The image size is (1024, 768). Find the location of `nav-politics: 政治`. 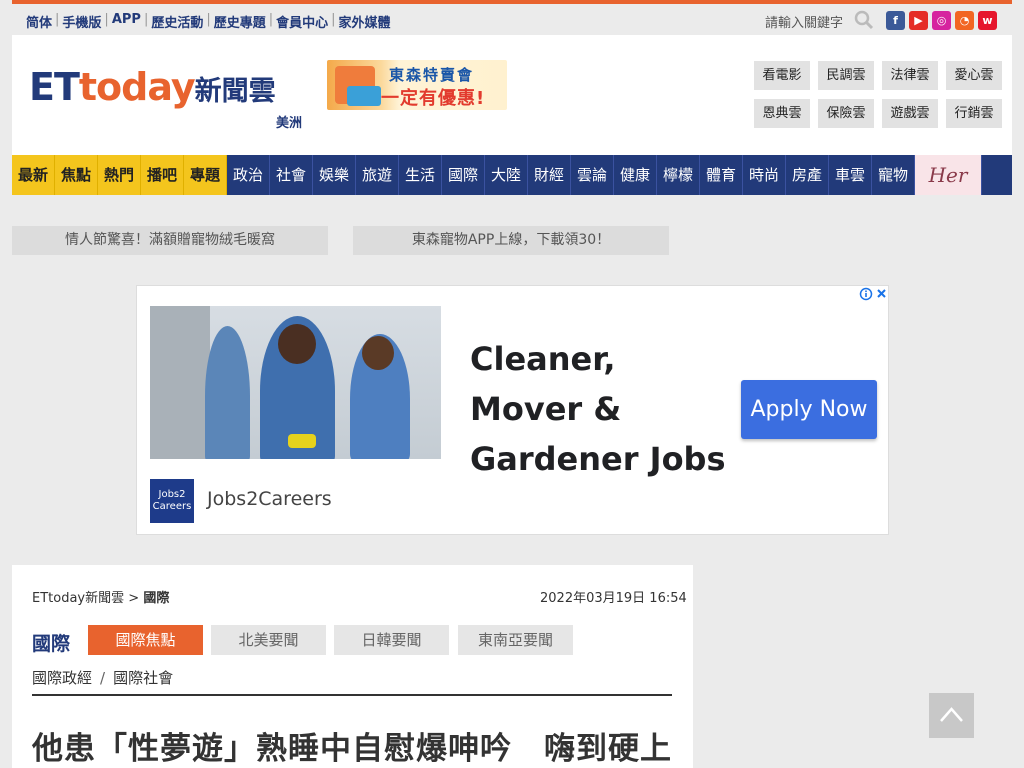

nav-politics: 政治 is located at coordinates (248, 175).